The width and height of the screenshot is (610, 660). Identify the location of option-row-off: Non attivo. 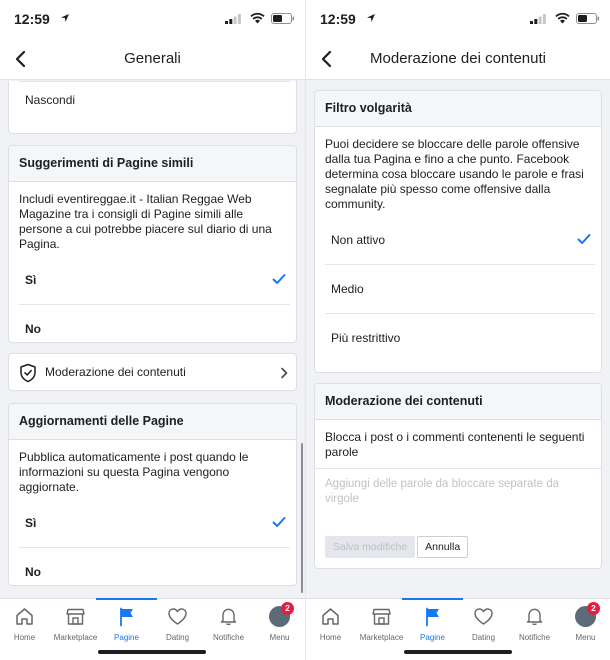
(460, 240).